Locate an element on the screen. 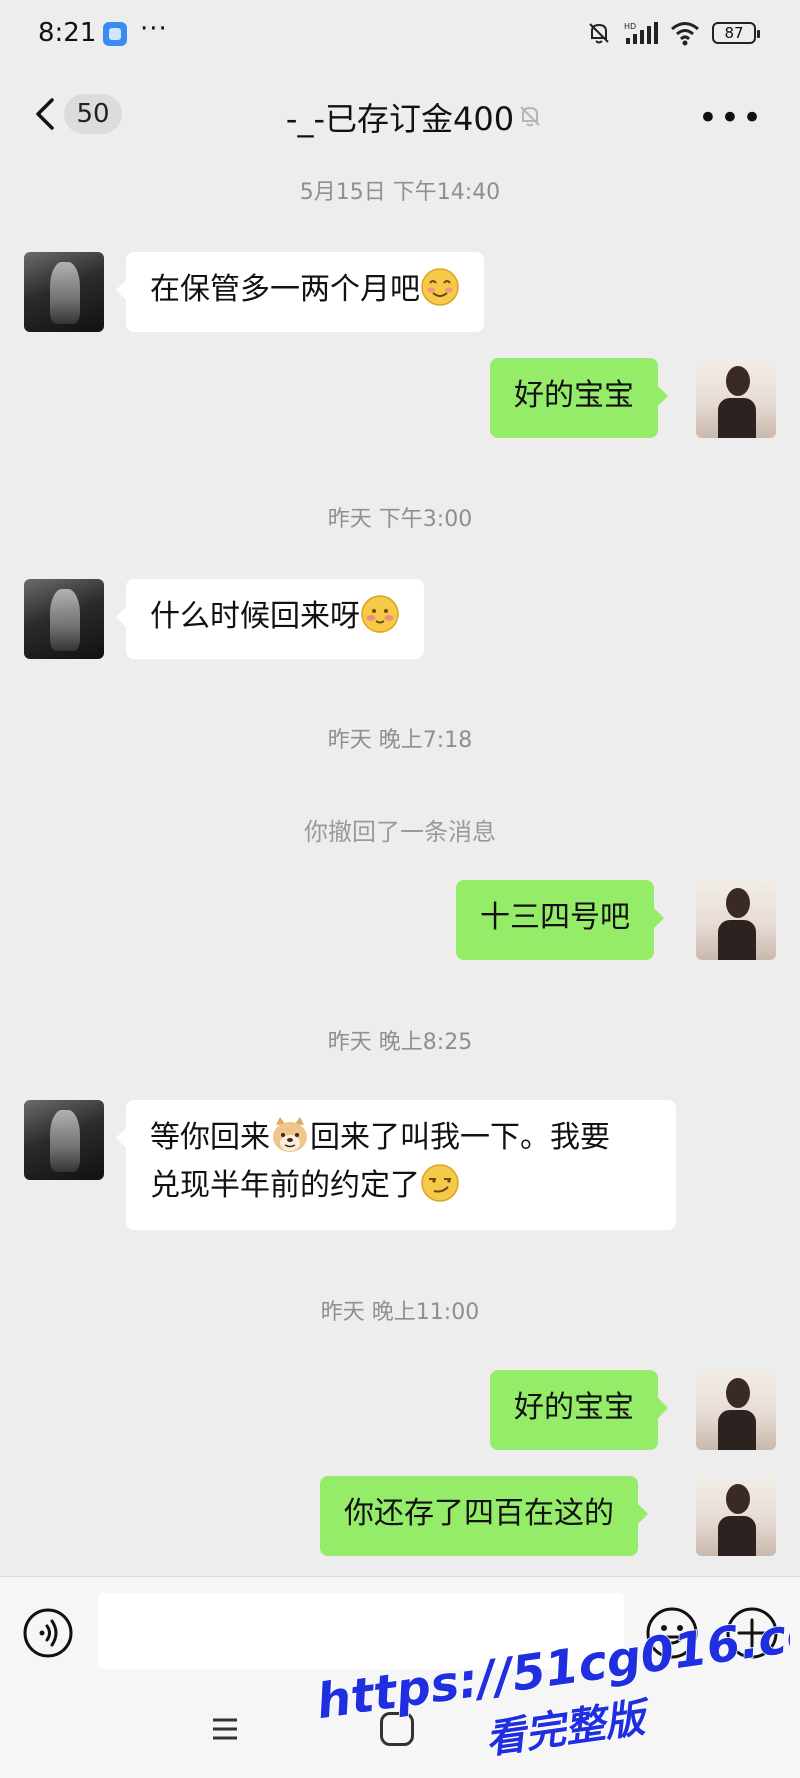 The image size is (800, 1778). message-input is located at coordinates (361, 1631).